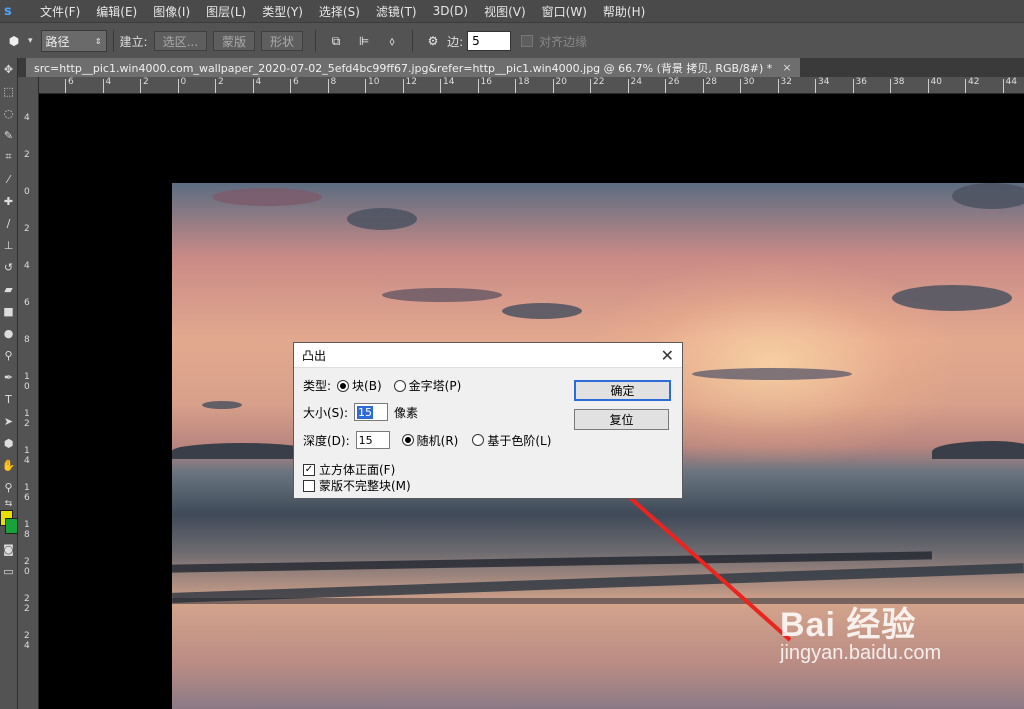 The width and height of the screenshot is (1024, 709). I want to click on type-row: 类型: 块(B) 金字塔(P), so click(382, 385).